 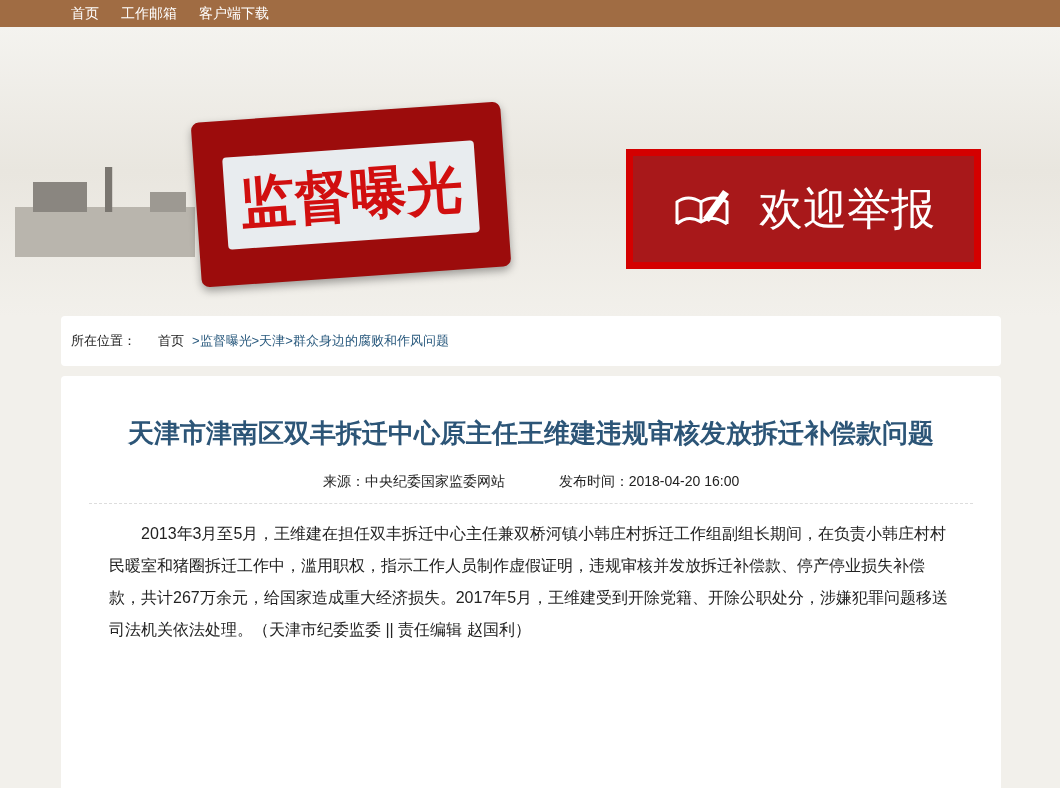 I want to click on breadcrumb-link: >天津, so click(x=268, y=341).